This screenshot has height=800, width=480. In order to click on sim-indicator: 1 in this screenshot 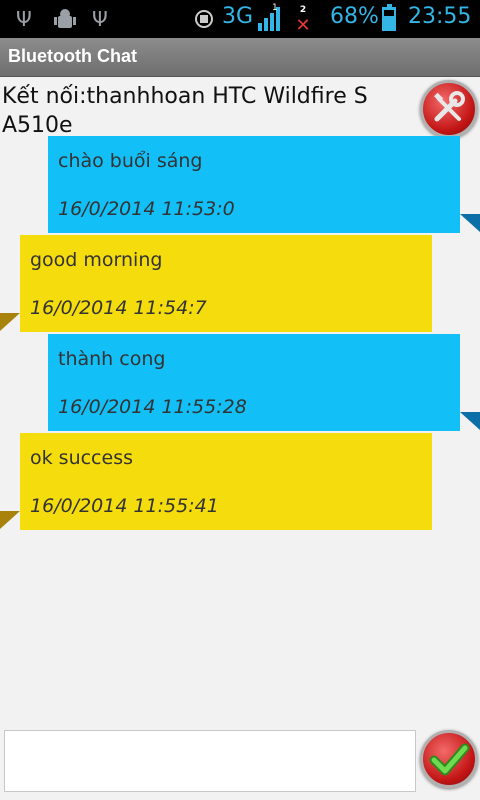, I will do `click(275, 8)`.